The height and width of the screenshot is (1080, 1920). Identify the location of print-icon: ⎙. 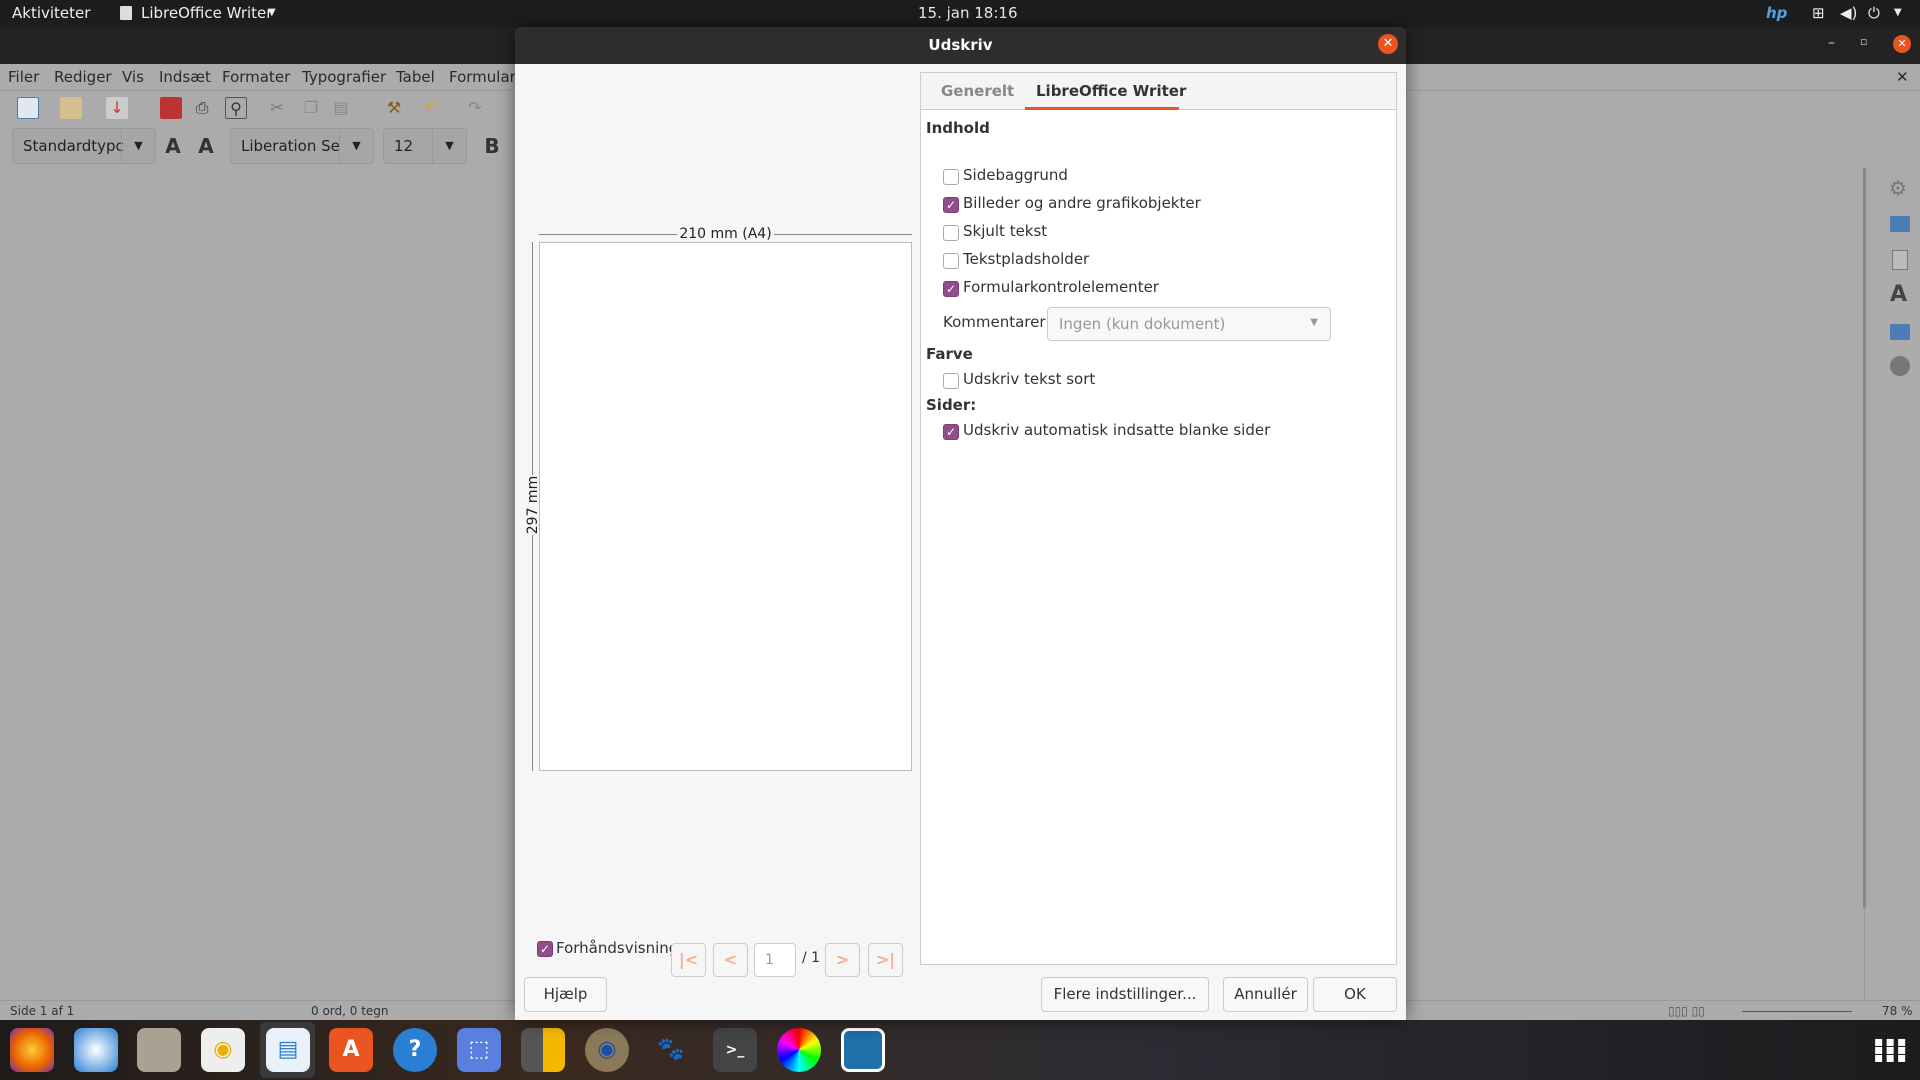
(202, 108).